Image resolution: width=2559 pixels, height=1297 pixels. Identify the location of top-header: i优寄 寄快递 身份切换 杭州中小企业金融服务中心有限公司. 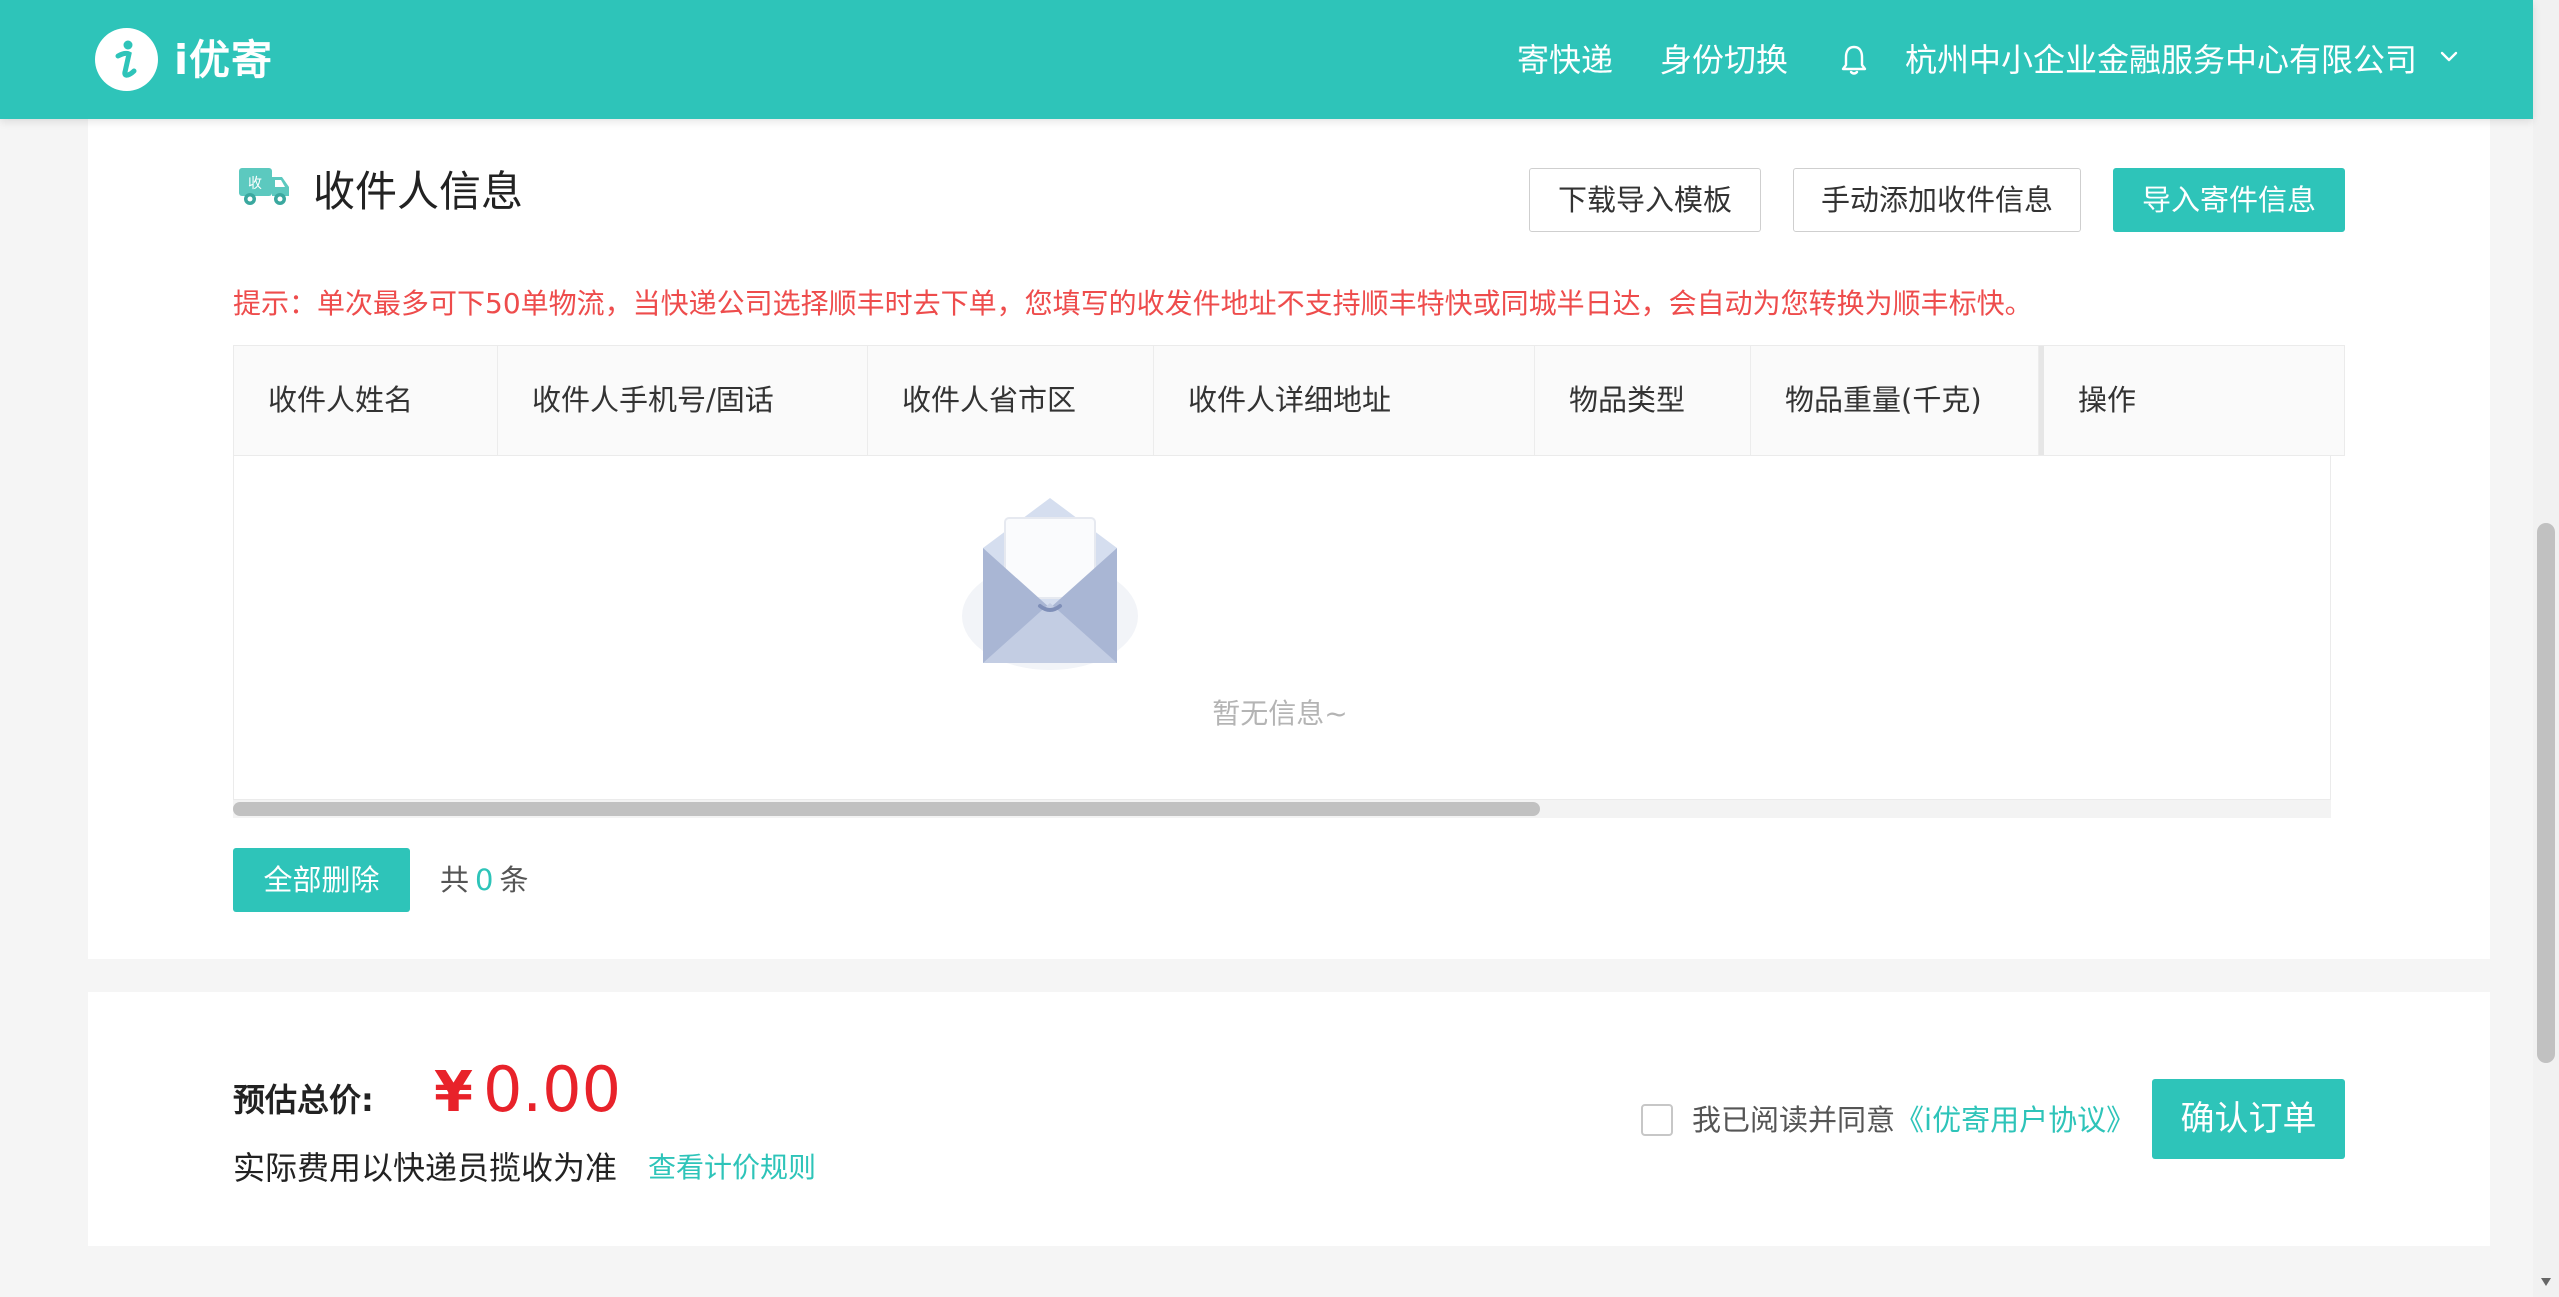
(1266, 59).